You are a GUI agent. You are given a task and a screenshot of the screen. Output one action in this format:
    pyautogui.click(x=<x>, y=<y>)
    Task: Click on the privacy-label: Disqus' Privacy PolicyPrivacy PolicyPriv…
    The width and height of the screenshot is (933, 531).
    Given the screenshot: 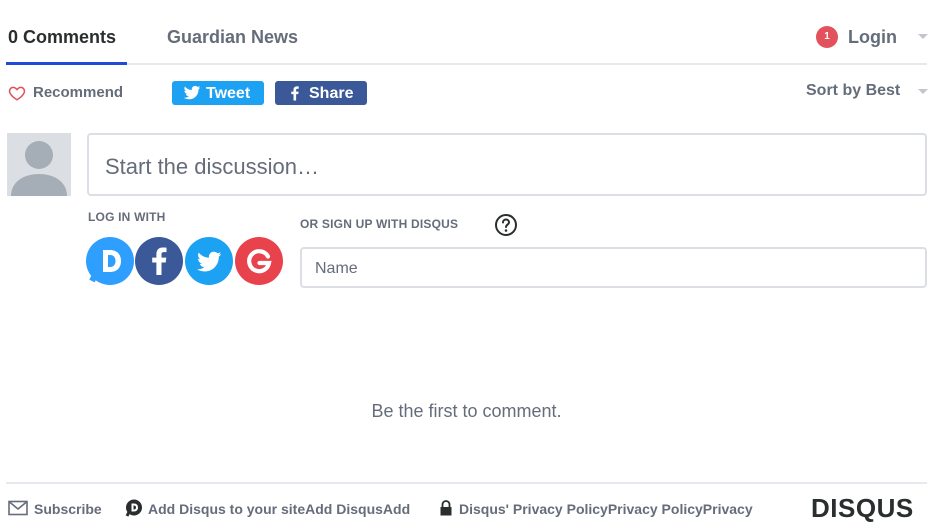 What is the action you would take?
    pyautogui.click(x=606, y=509)
    